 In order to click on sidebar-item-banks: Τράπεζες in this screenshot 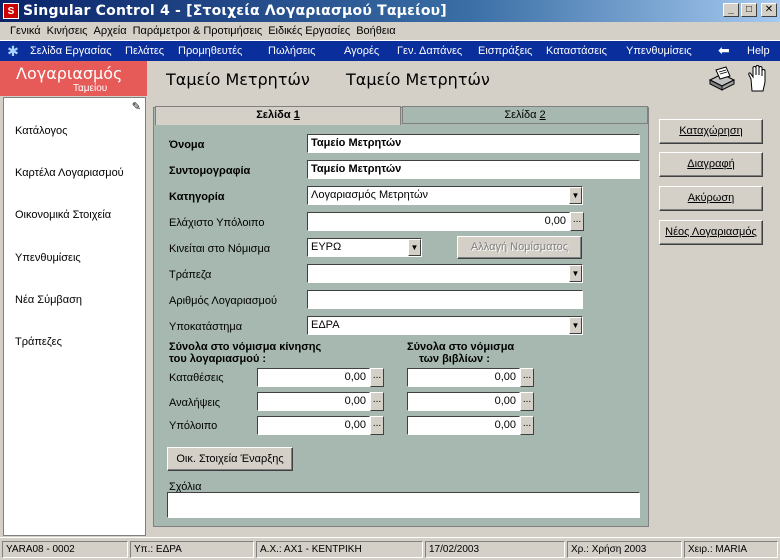, I will do `click(38, 342)`.